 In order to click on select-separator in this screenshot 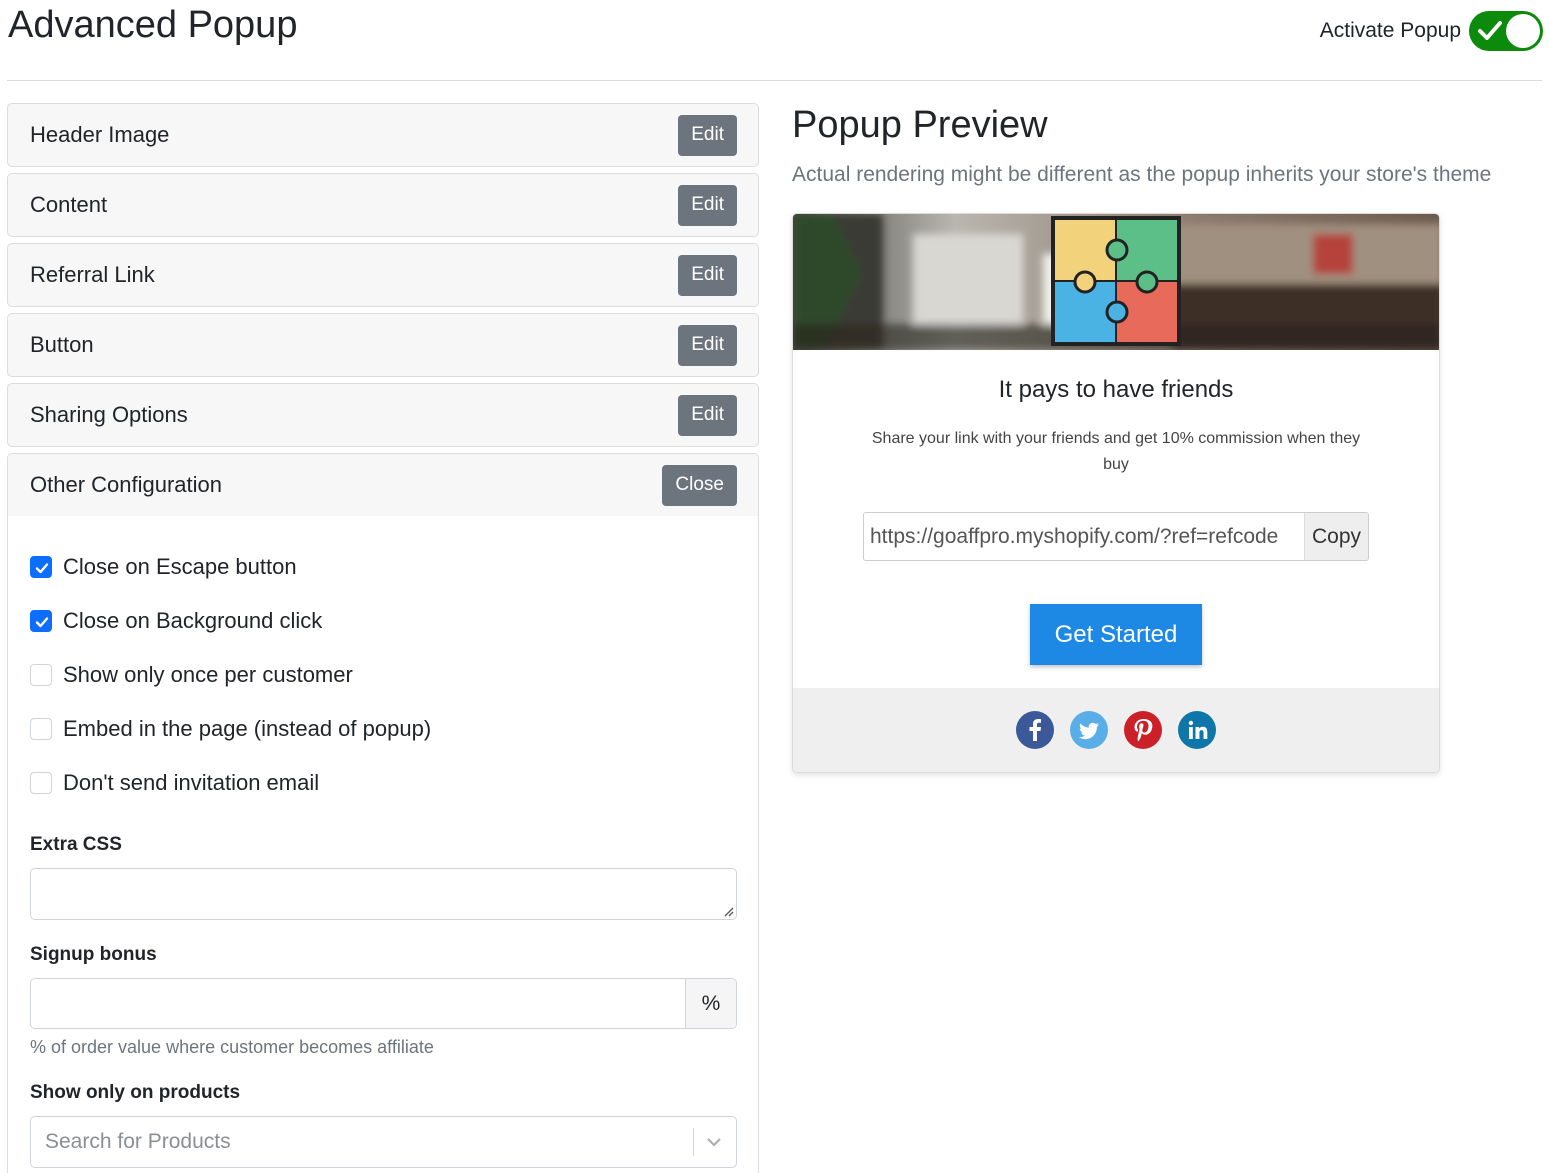, I will do `click(693, 1142)`.